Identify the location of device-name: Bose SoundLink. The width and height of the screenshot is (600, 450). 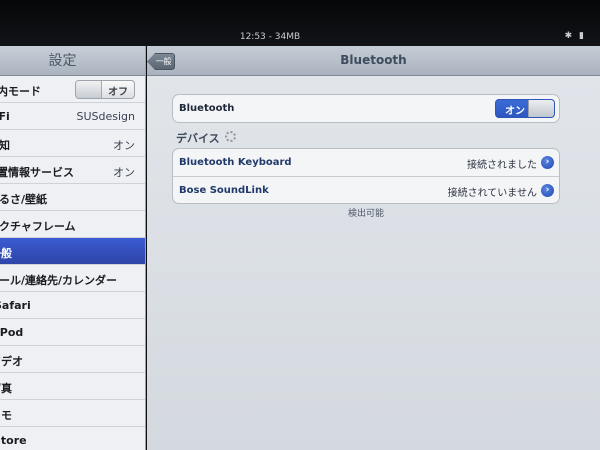
(224, 190).